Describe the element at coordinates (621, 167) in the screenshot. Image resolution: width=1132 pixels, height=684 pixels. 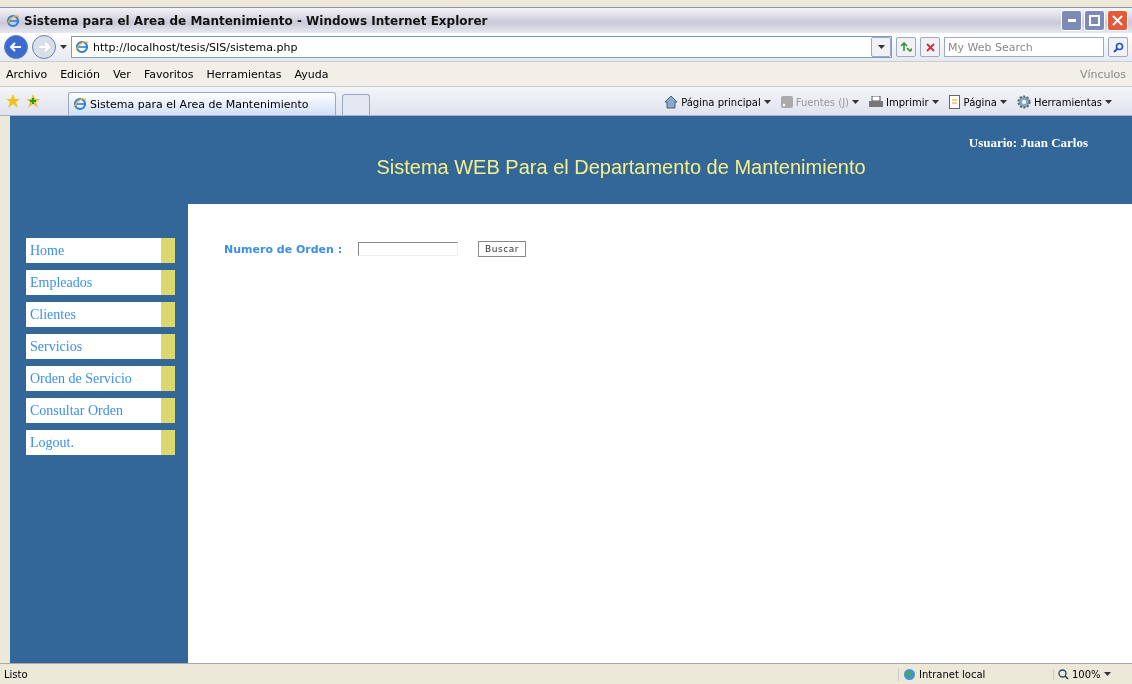
I see `page-heading: Sistema WEB Para el Departamento de Mantenimiento` at that location.